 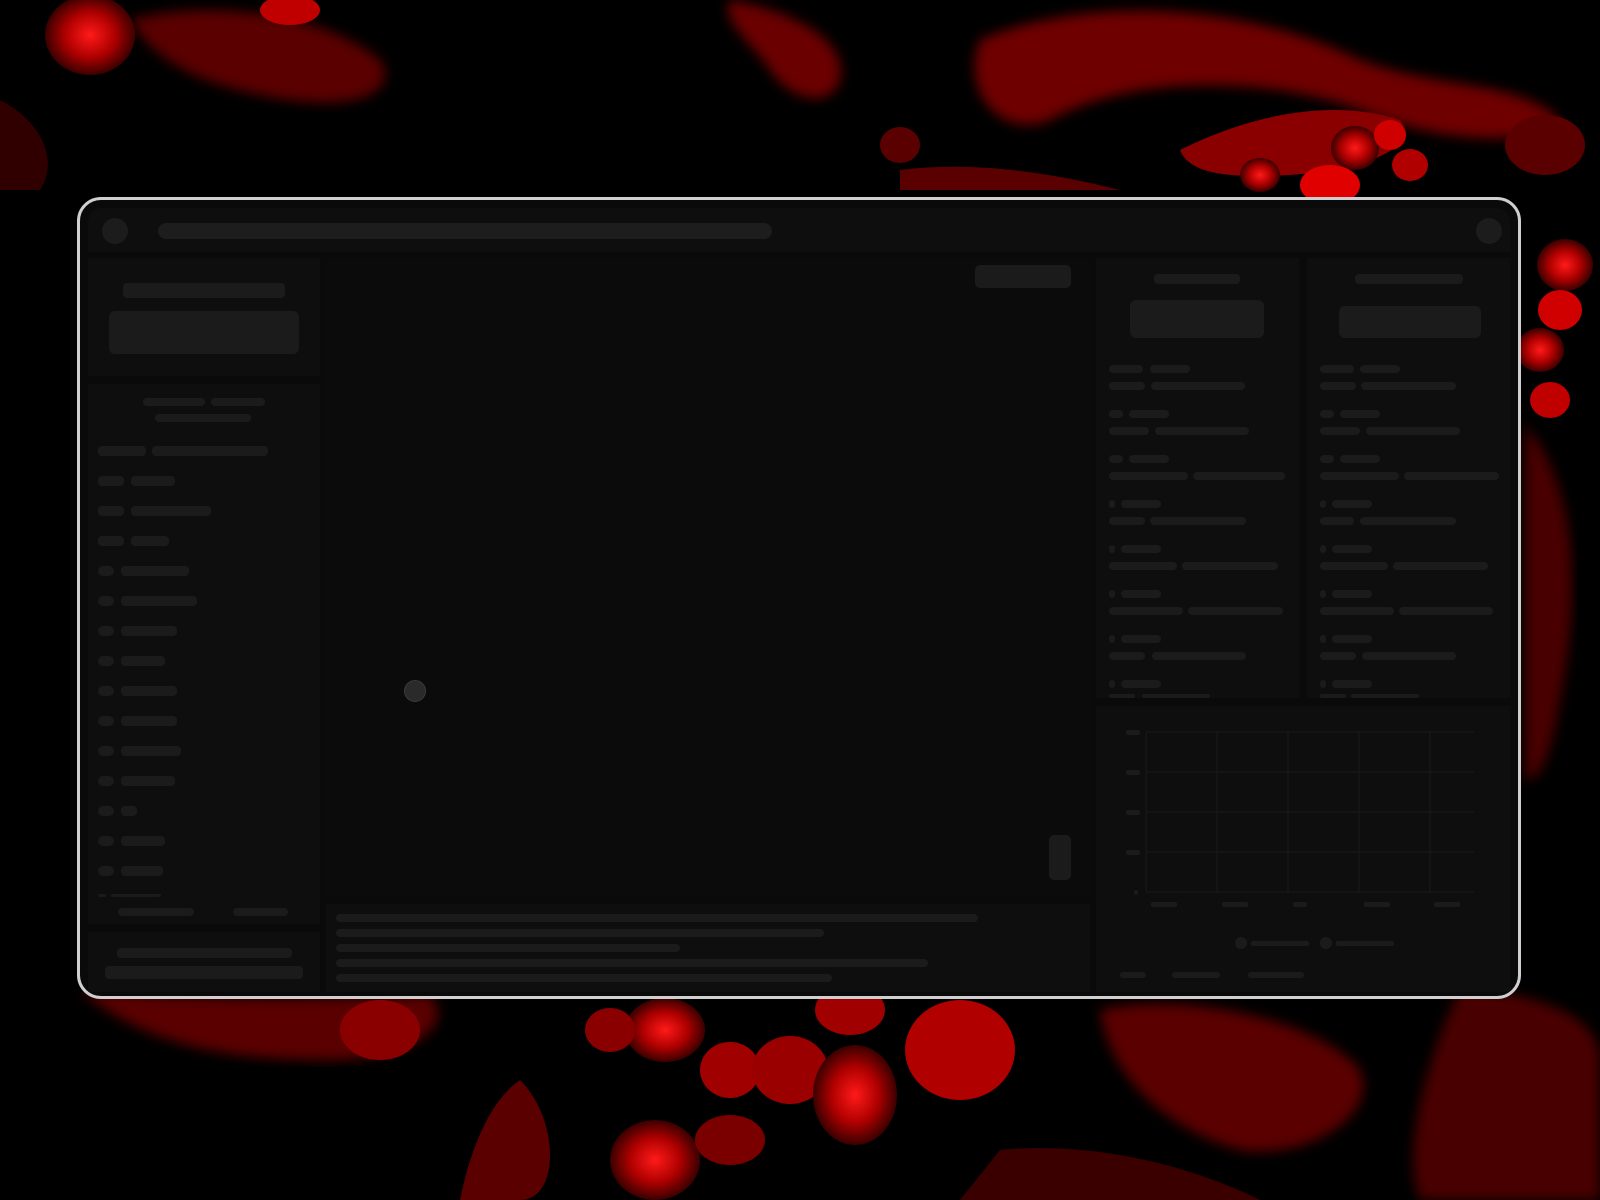 What do you see at coordinates (204, 962) in the screenshot?
I see `left-bottom-panel` at bounding box center [204, 962].